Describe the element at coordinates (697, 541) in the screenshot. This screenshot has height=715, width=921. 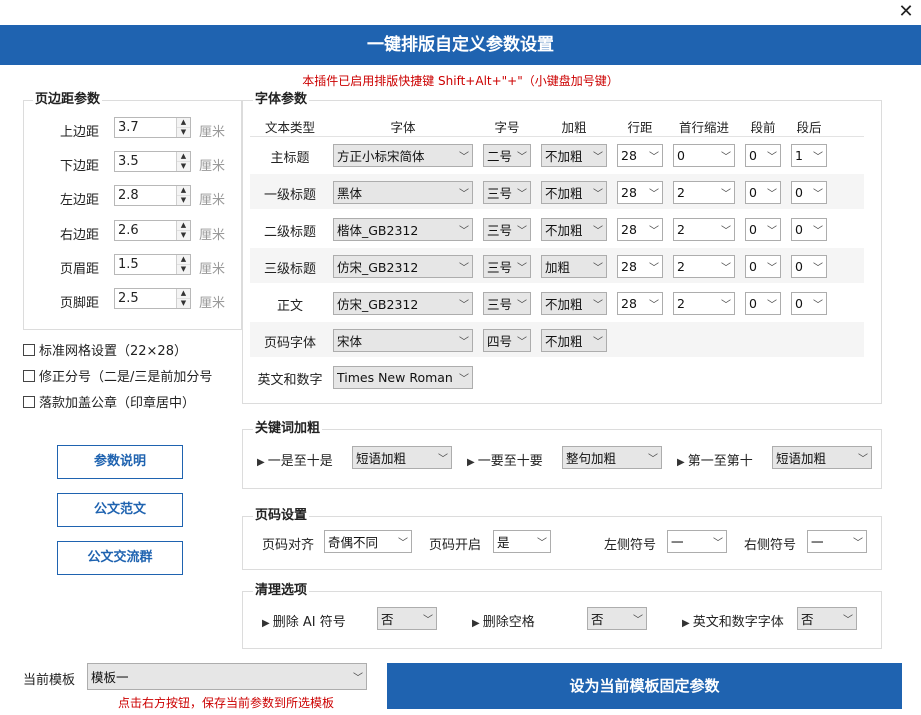
I see `left-symbol-select: 一 ﹀` at that location.